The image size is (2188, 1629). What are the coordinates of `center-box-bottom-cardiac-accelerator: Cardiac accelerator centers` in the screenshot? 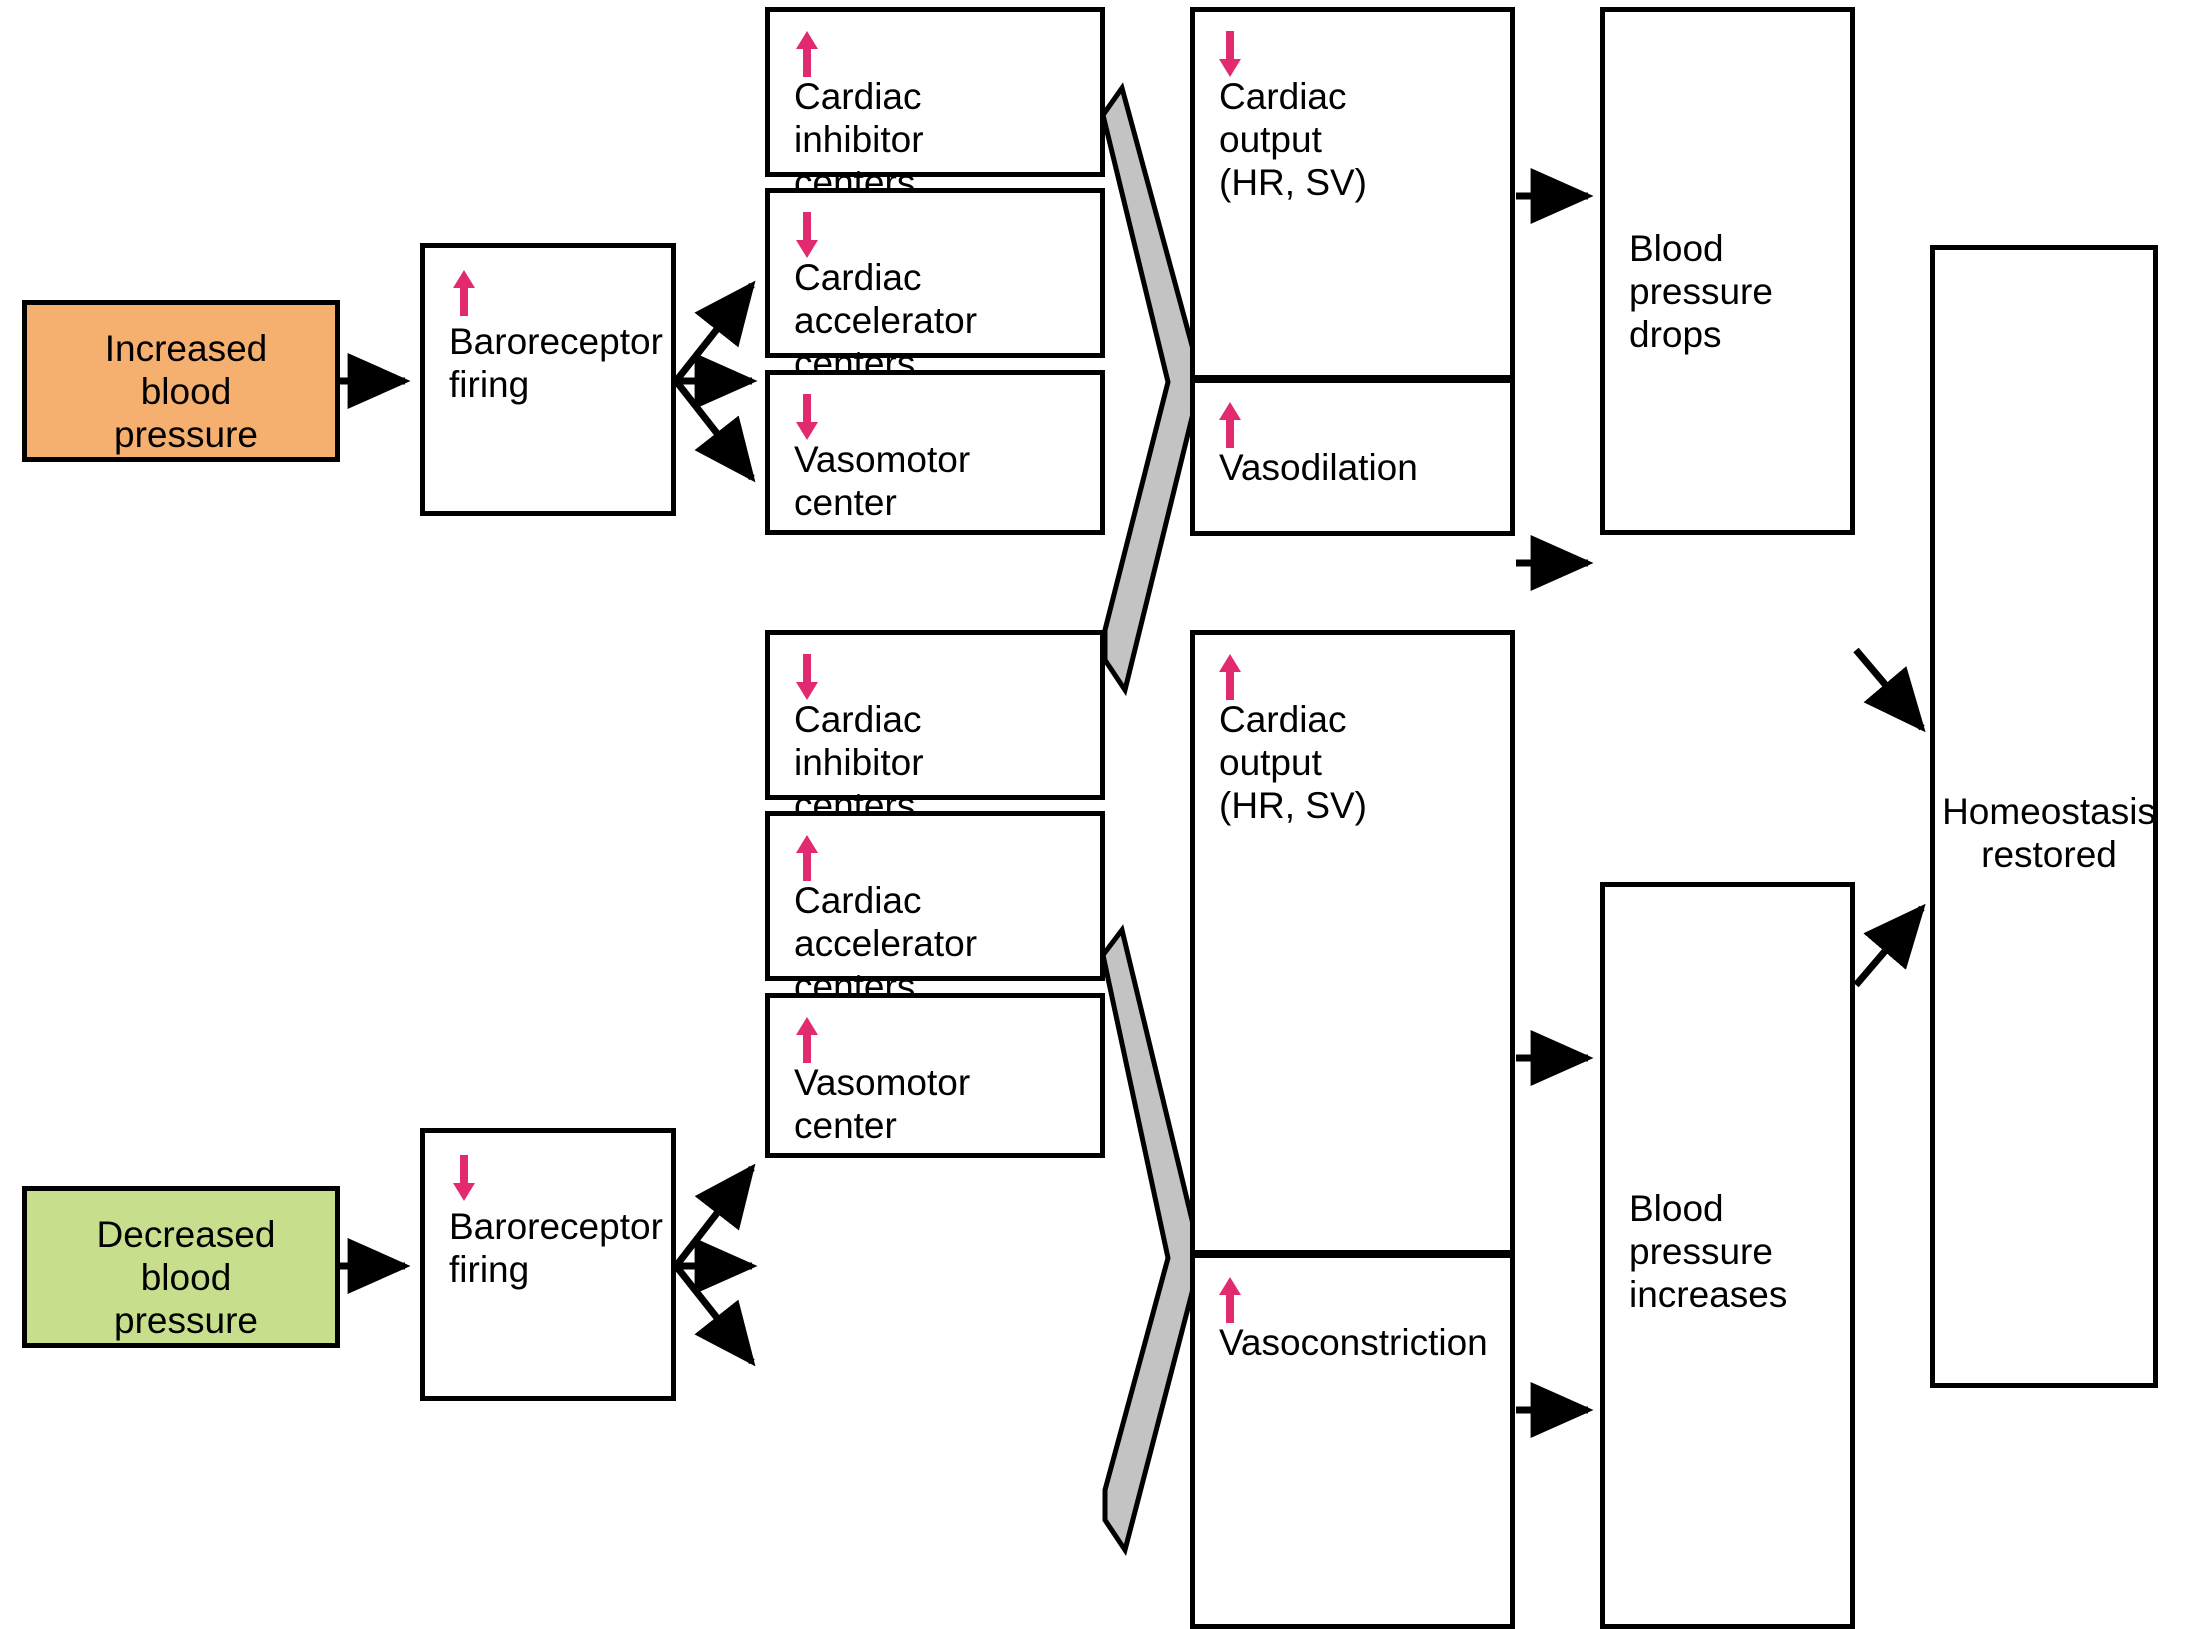 It's located at (935, 909).